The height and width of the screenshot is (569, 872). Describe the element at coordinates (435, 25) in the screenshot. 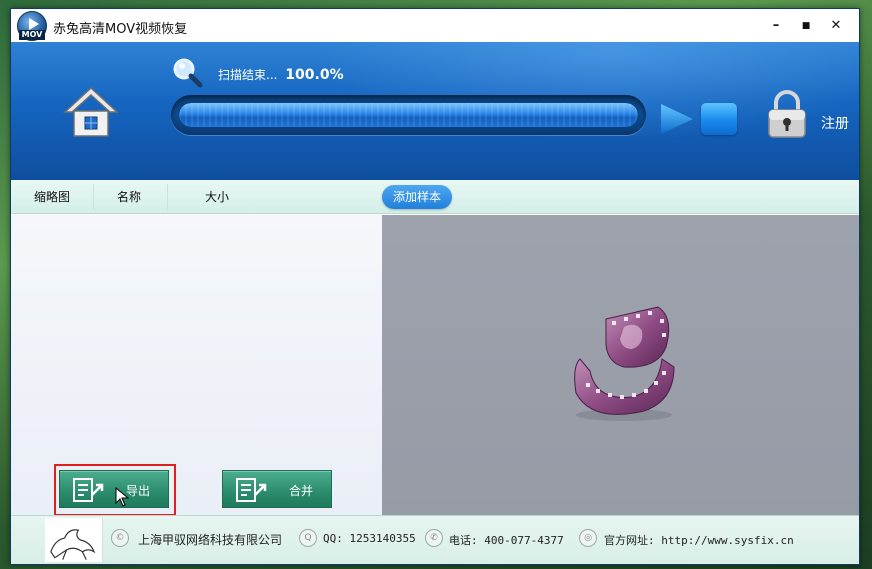

I see `title-bar: MOV 赤兔高清MOV视频恢复 – ■ ✕` at that location.